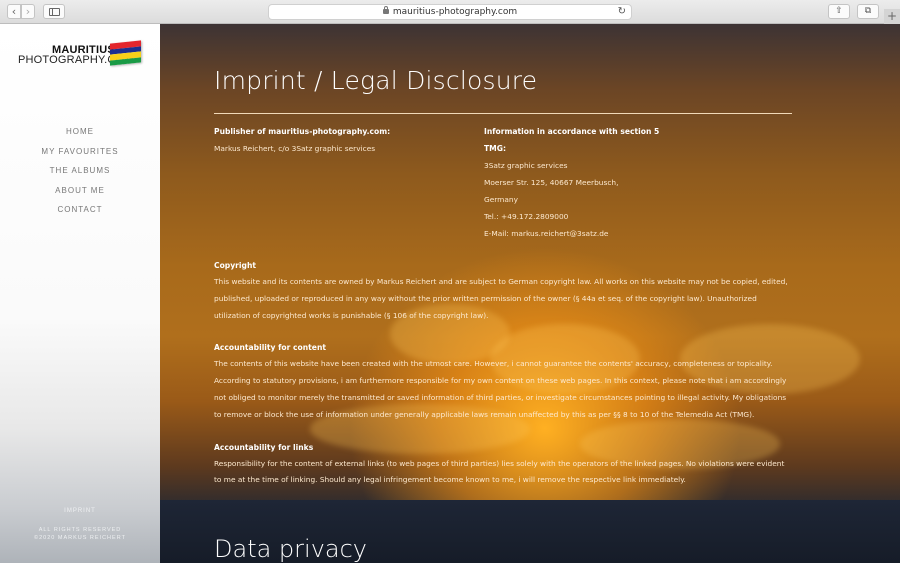 Image resolution: width=900 pixels, height=563 pixels. What do you see at coordinates (235, 265) in the screenshot?
I see `section-heading: Copyright` at bounding box center [235, 265].